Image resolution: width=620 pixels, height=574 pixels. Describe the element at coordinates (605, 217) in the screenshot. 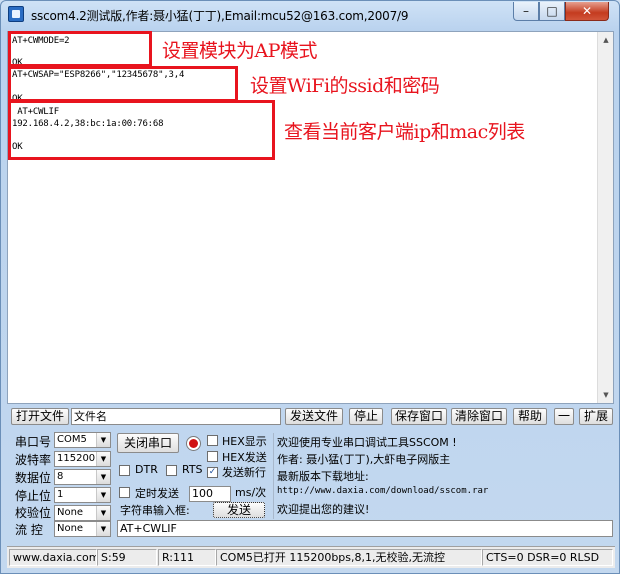

I see `vertical-scrollbar: ▲ ▼` at that location.